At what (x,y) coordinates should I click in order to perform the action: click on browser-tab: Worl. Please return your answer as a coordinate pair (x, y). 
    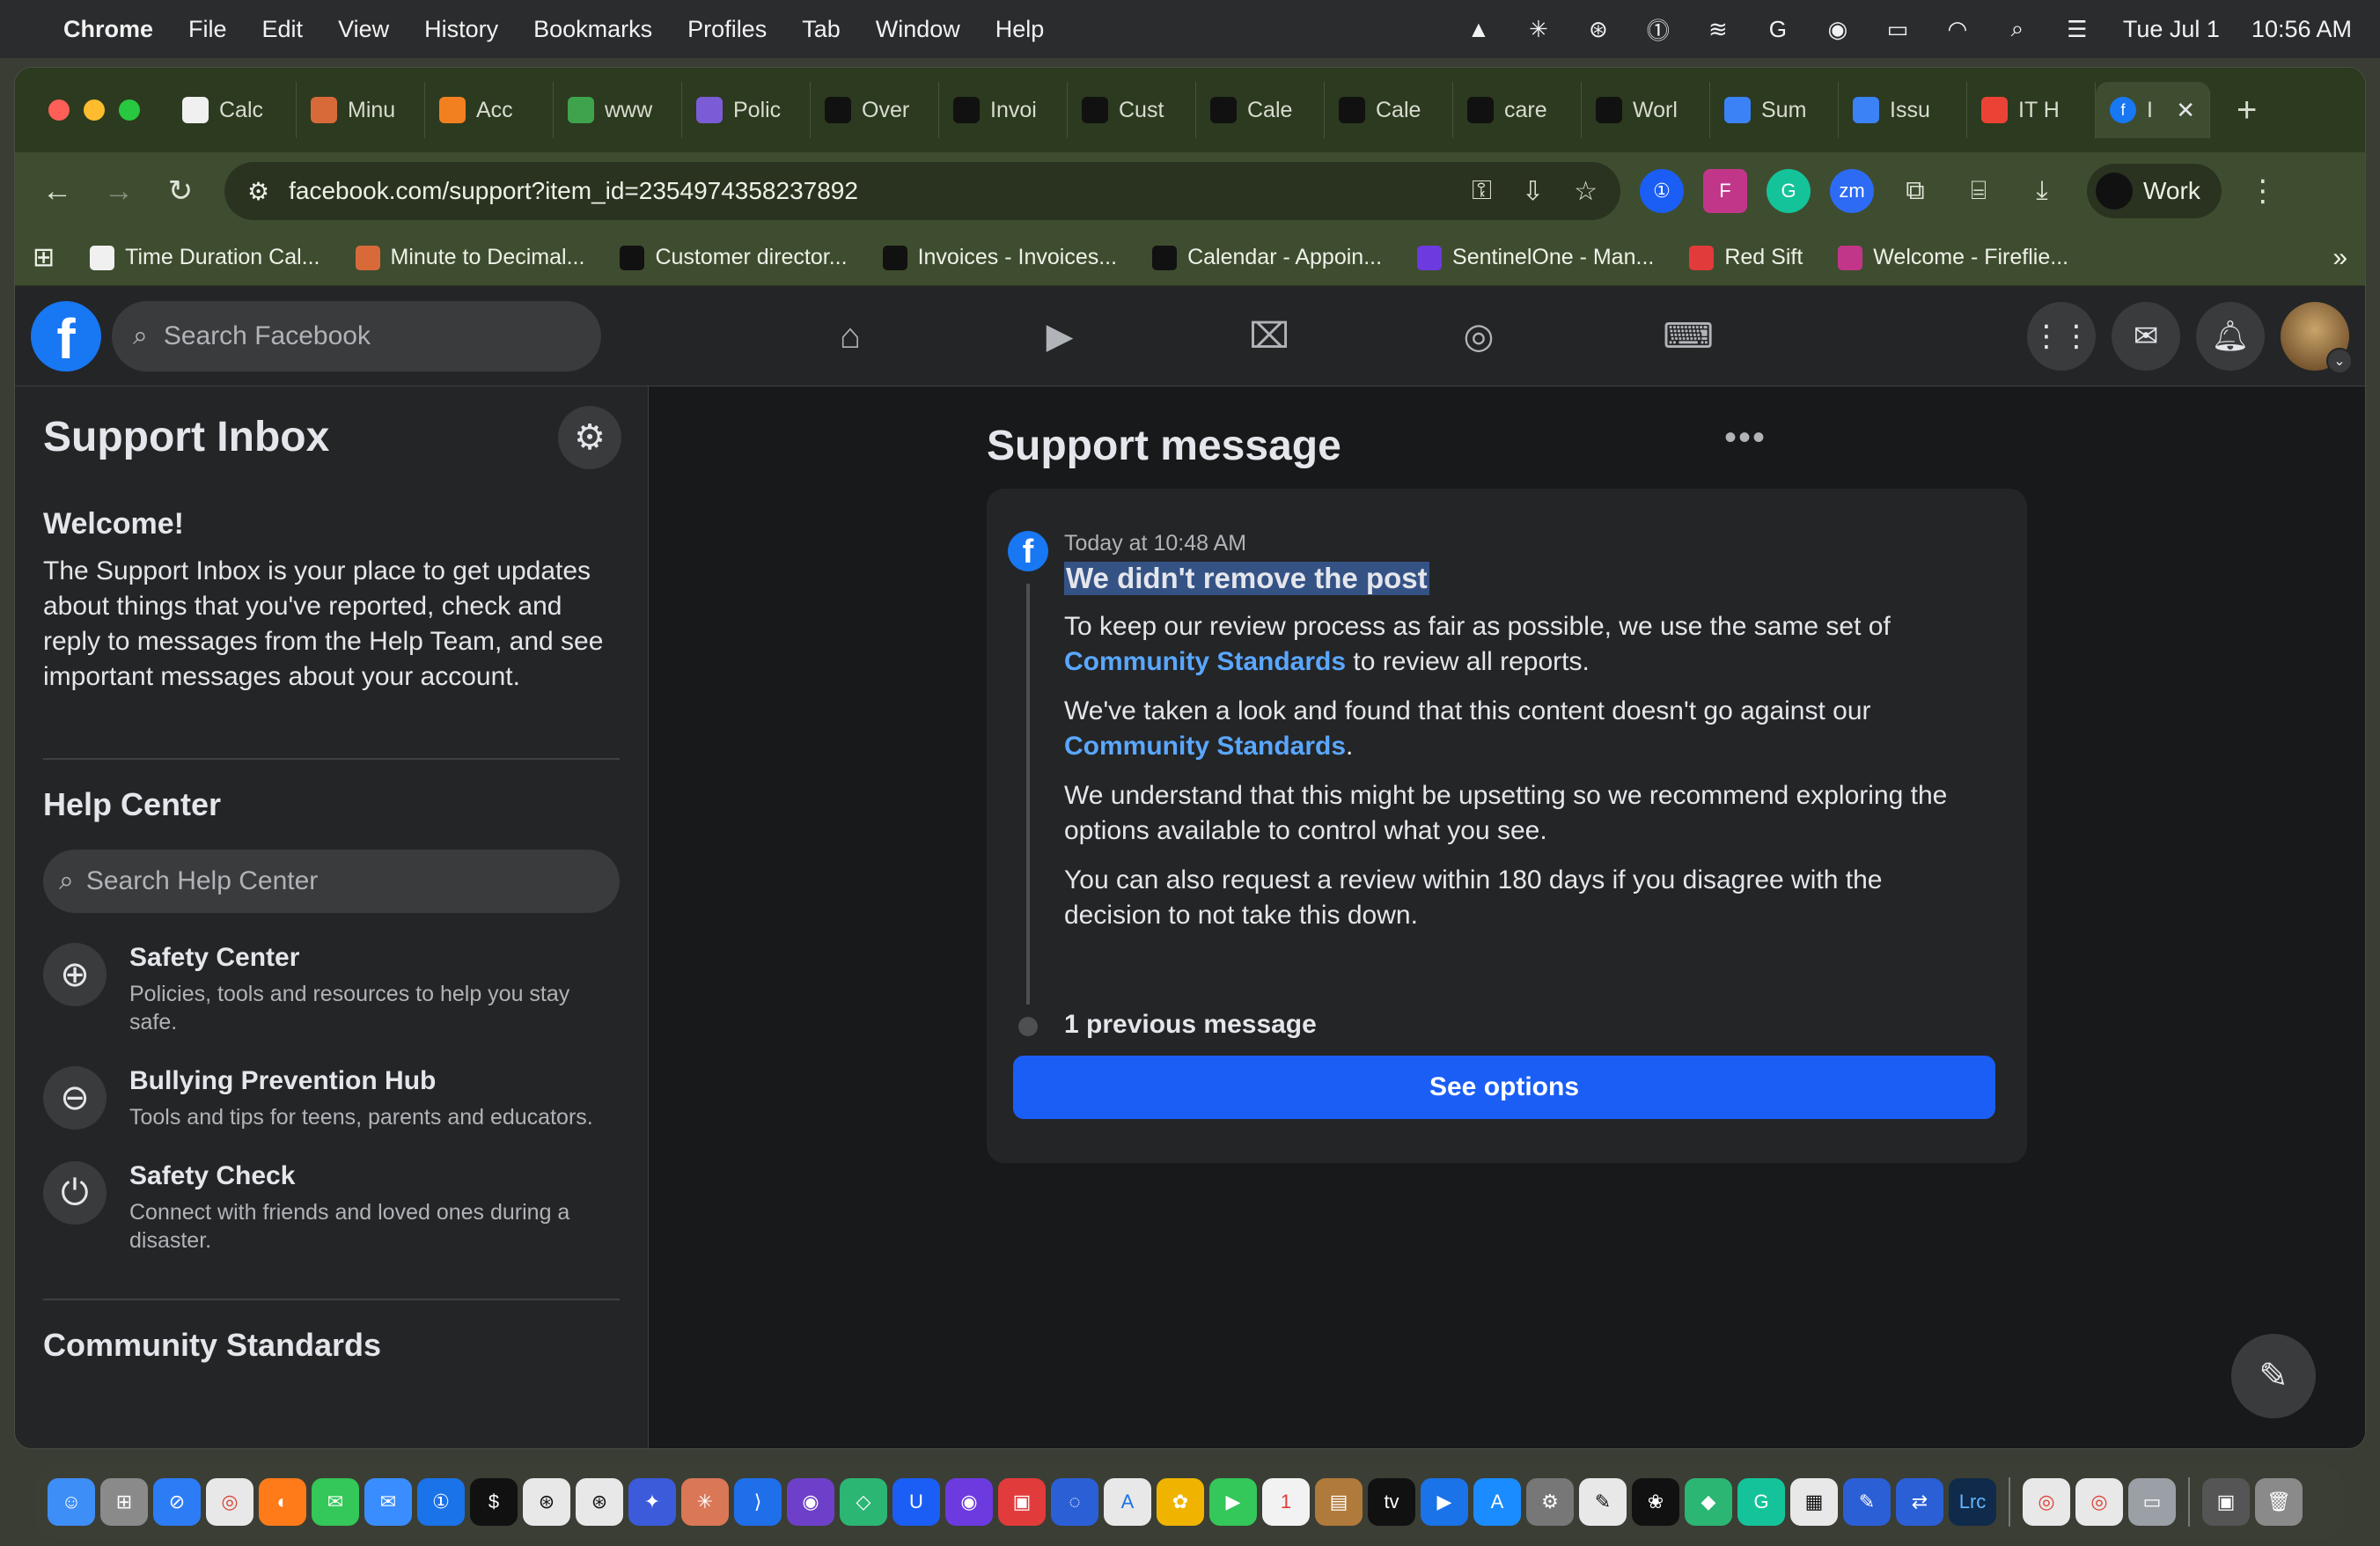
    Looking at the image, I should click on (1646, 110).